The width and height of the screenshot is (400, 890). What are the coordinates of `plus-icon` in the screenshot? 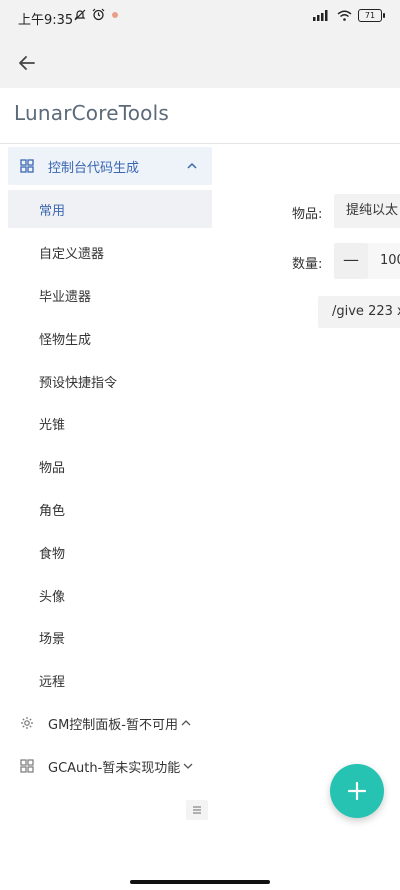 It's located at (357, 791).